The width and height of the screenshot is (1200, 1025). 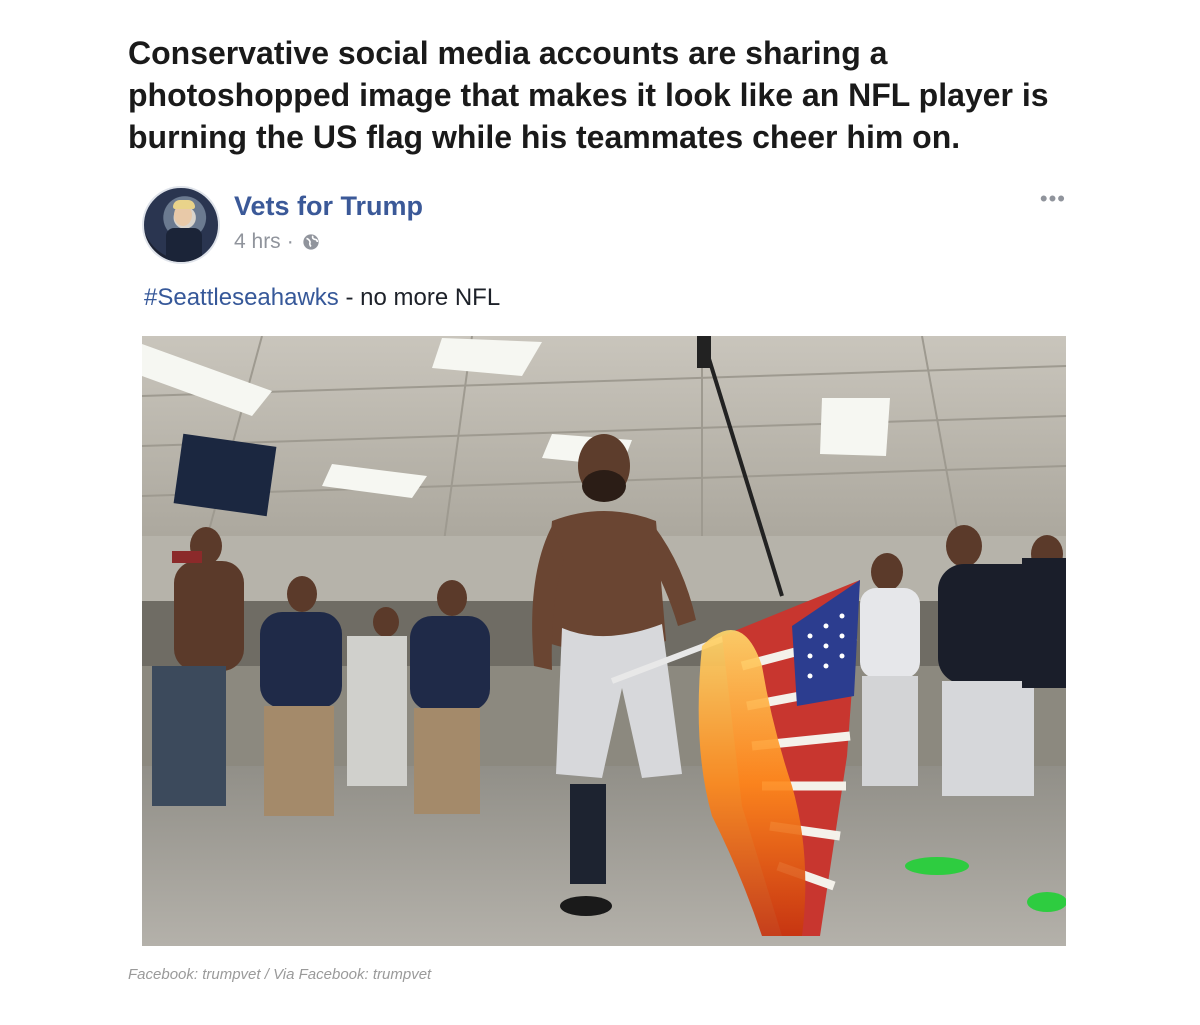 I want to click on post-timestamp: 4 hrs, so click(x=257, y=242).